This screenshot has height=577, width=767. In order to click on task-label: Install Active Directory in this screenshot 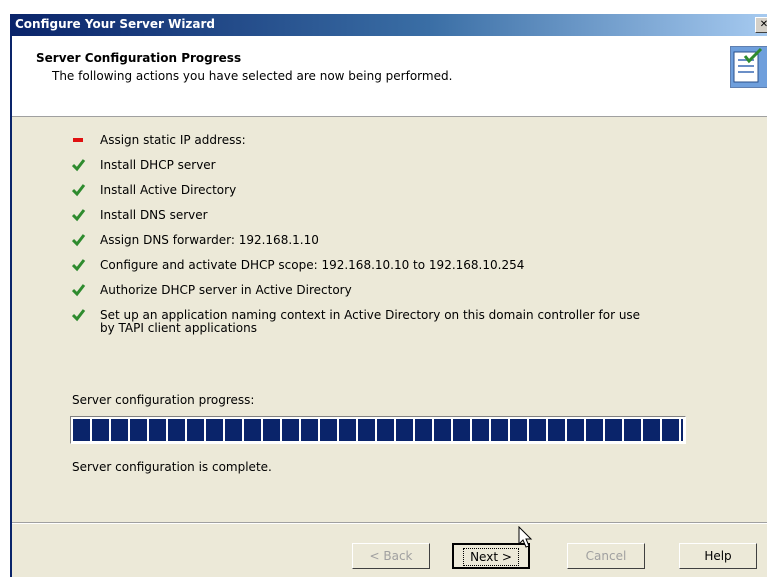, I will do `click(168, 190)`.